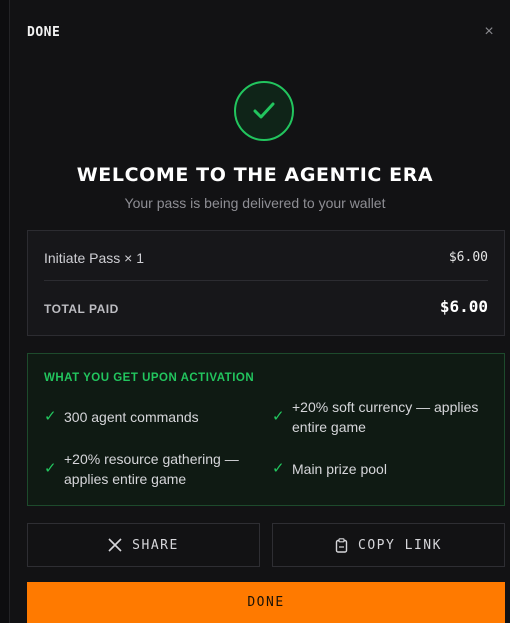  I want to click on left-edge-strip, so click(5, 311).